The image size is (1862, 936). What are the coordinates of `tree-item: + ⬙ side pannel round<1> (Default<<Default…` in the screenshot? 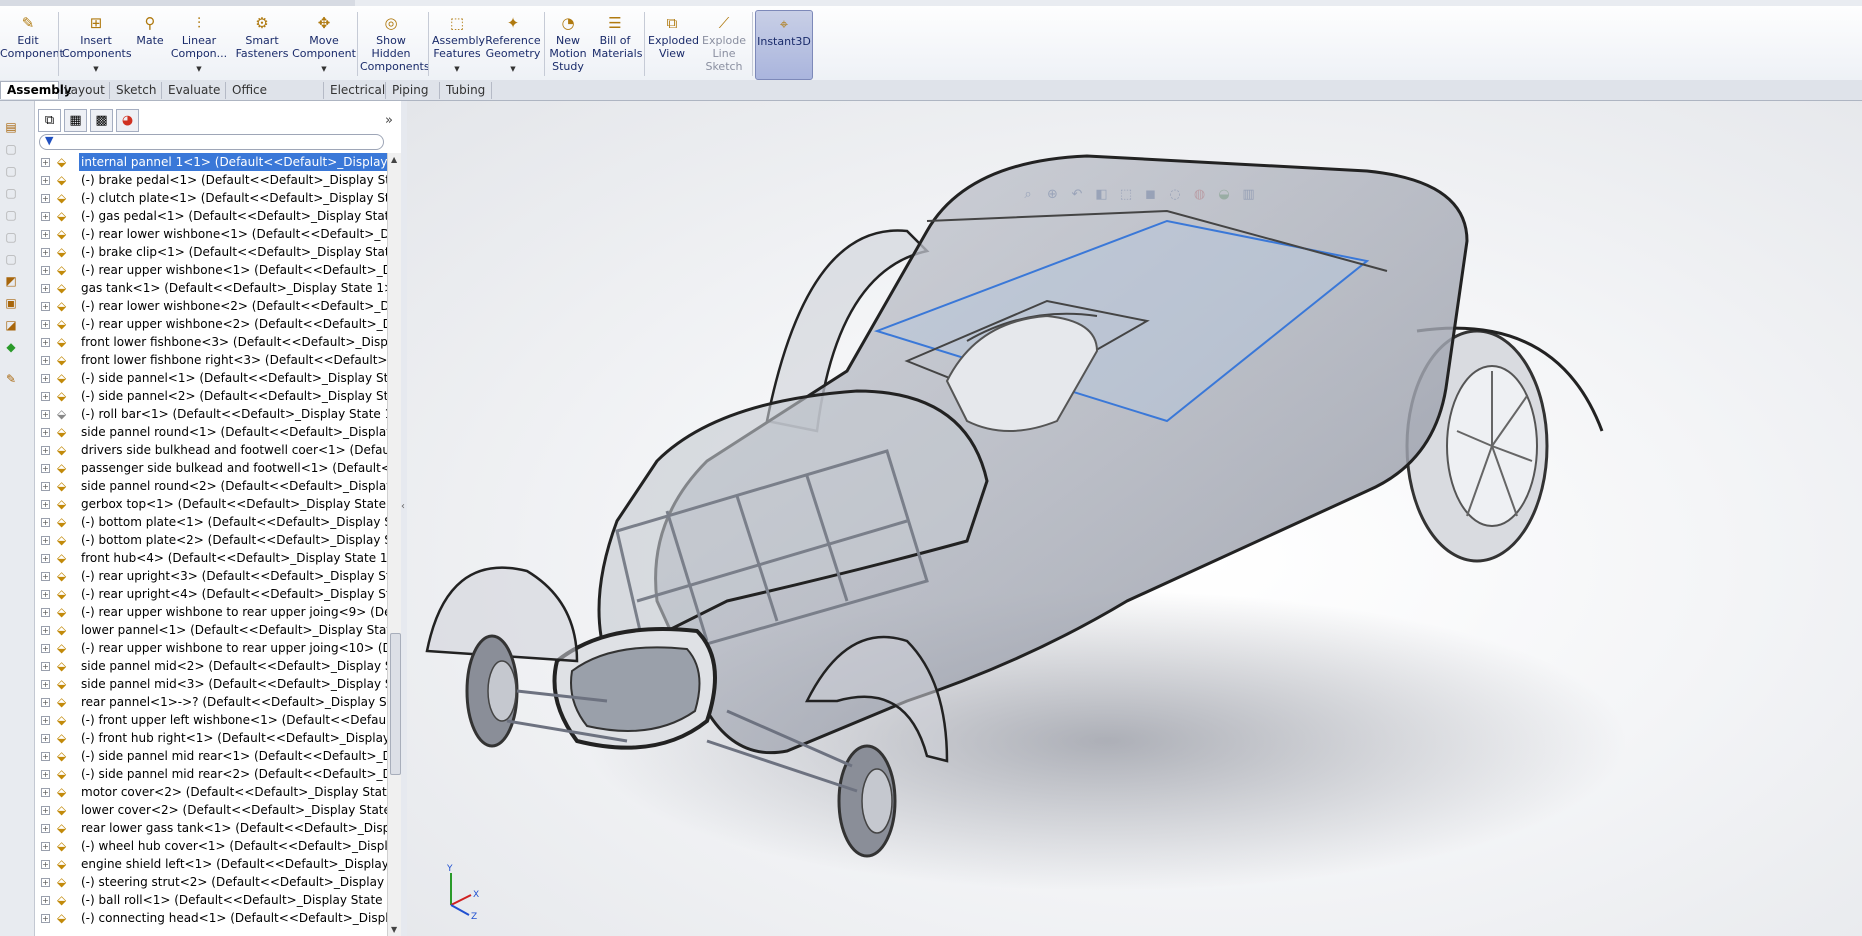 It's located at (211, 432).